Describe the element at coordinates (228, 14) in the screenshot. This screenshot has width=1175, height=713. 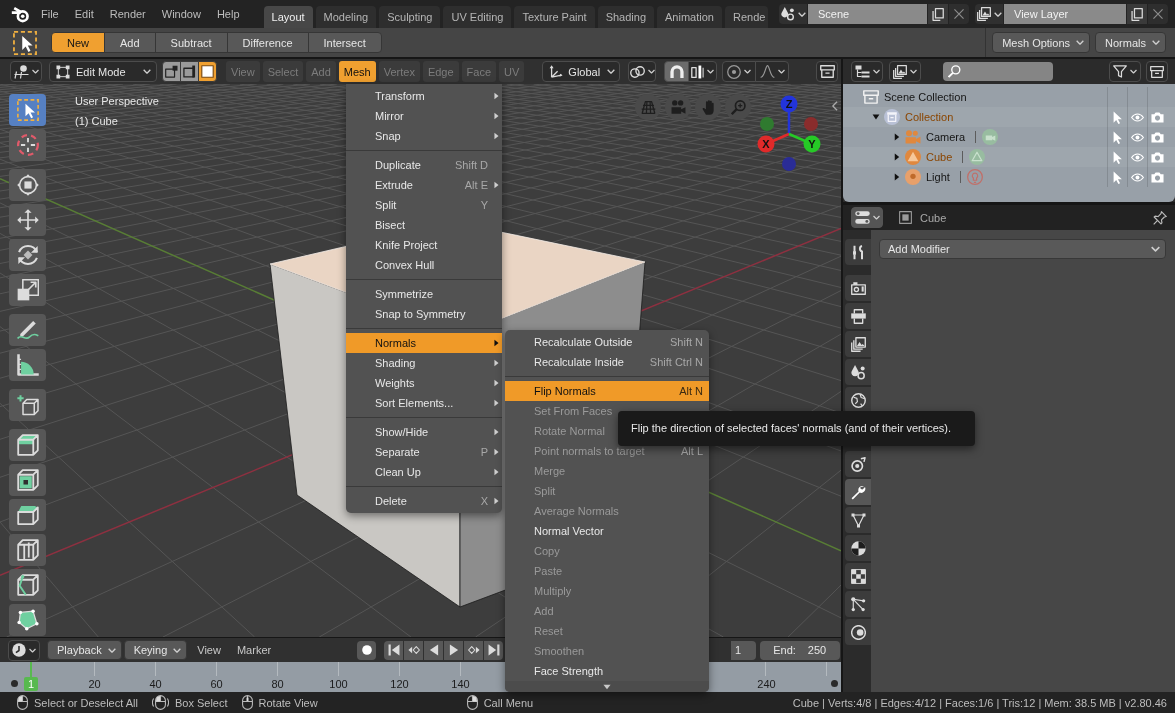
I see `menu-button: Help` at that location.